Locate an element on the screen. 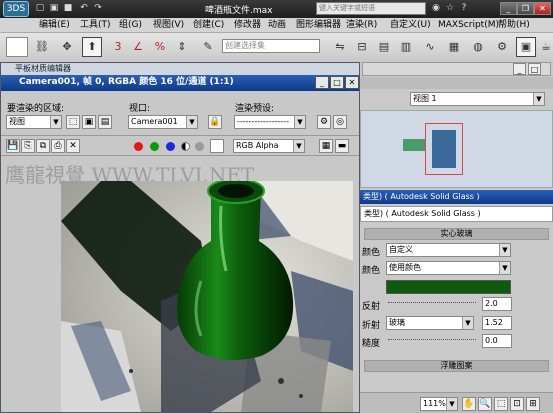 This screenshot has width=553, height=413. undo-icon: ↶ is located at coordinates (84, 8).